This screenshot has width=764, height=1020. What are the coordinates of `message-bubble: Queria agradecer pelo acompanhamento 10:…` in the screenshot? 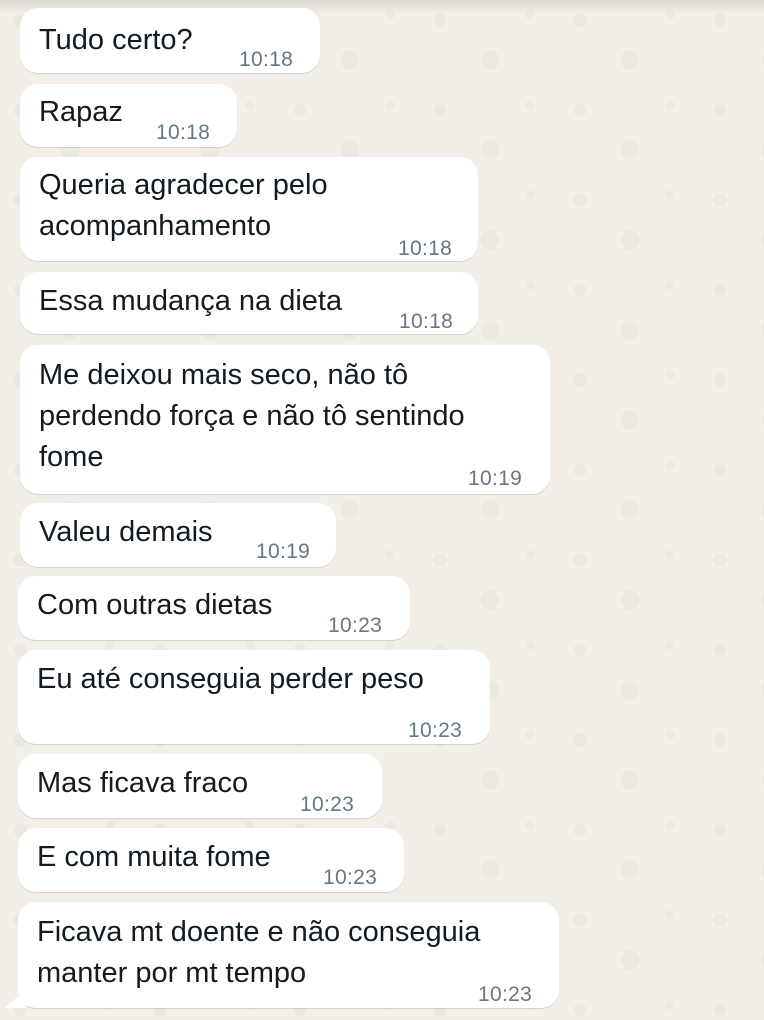 It's located at (249, 209).